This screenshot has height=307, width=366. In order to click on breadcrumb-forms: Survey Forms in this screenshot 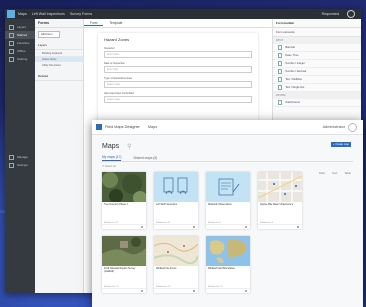, I will do `click(81, 14)`.